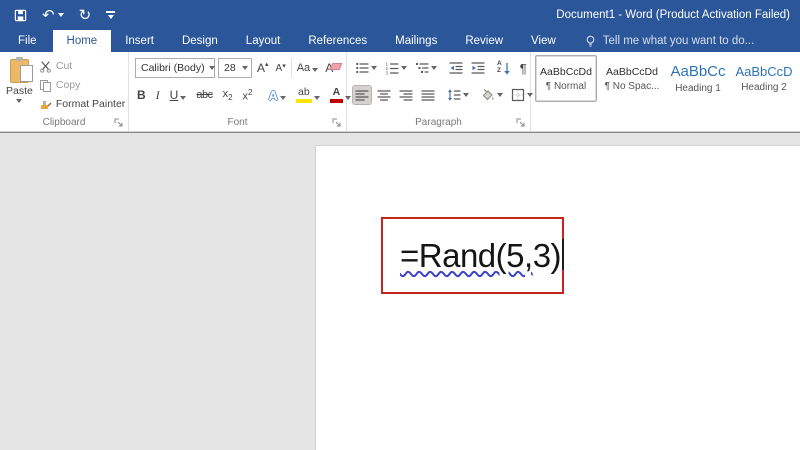 The height and width of the screenshot is (450, 800). I want to click on text-highlight-button: ab, so click(308, 95).